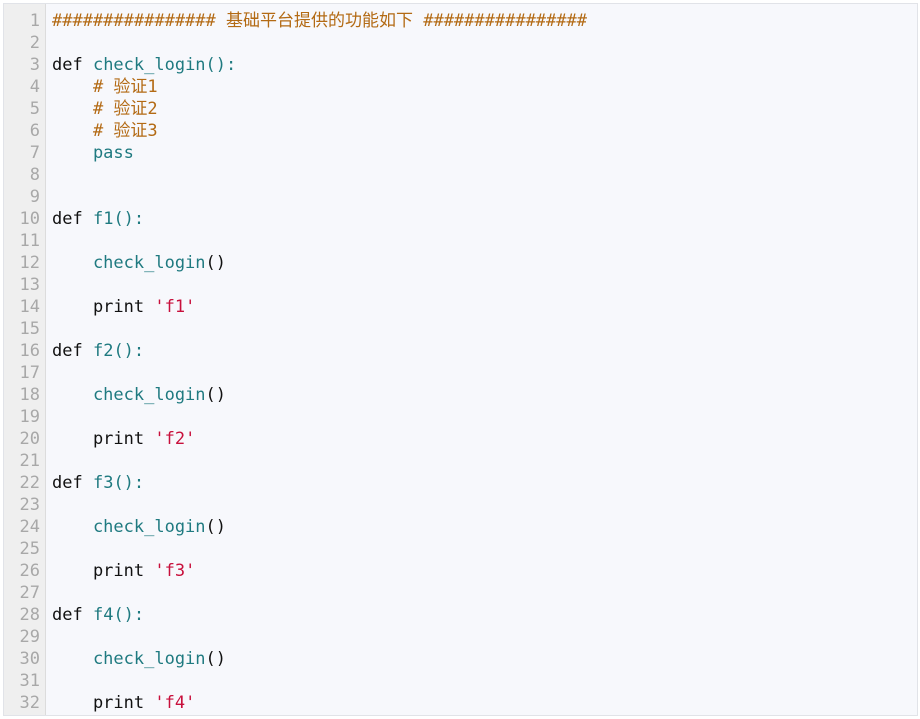  I want to click on code-line: def f1():, so click(484, 219).